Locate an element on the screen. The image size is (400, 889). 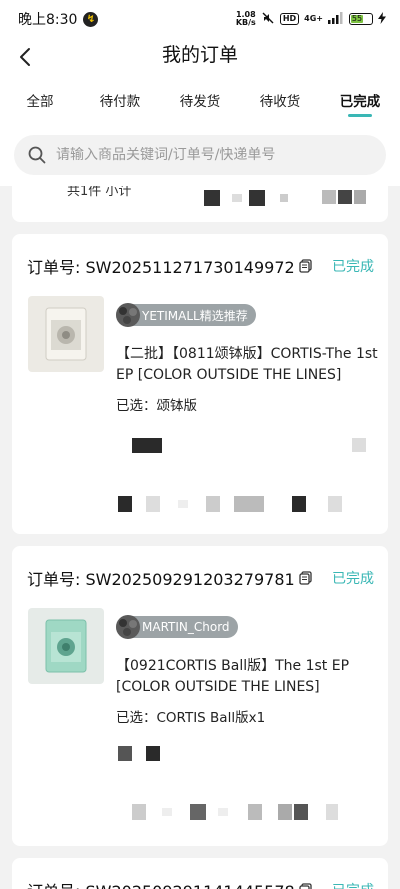
battery-icon: 55 is located at coordinates (361, 19).